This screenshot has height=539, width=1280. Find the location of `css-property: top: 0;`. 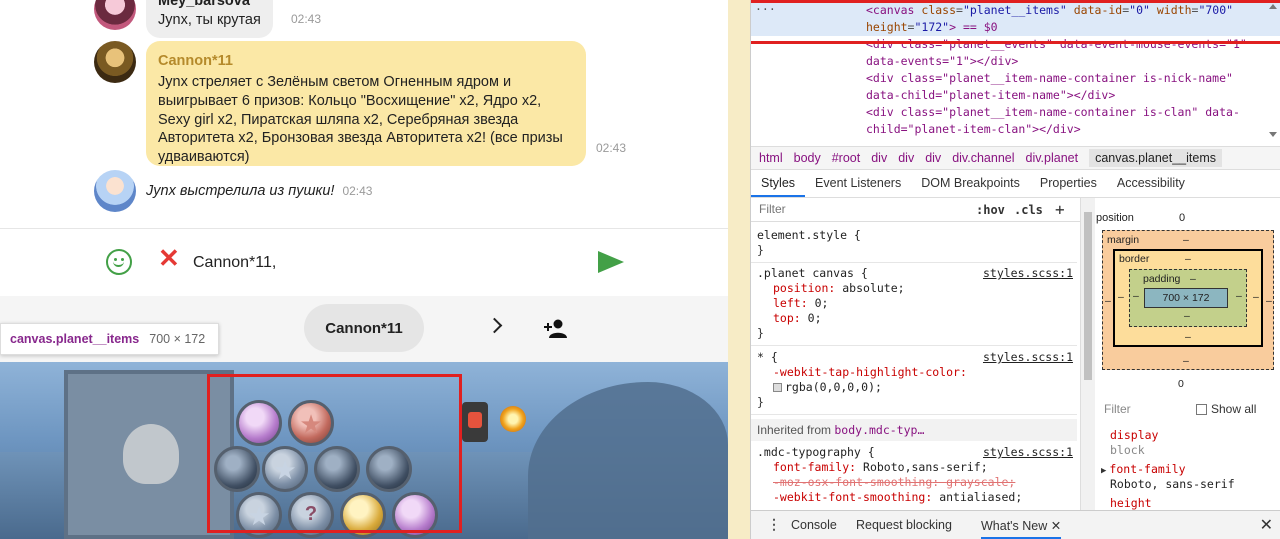

css-property: top: 0; is located at coordinates (914, 318).